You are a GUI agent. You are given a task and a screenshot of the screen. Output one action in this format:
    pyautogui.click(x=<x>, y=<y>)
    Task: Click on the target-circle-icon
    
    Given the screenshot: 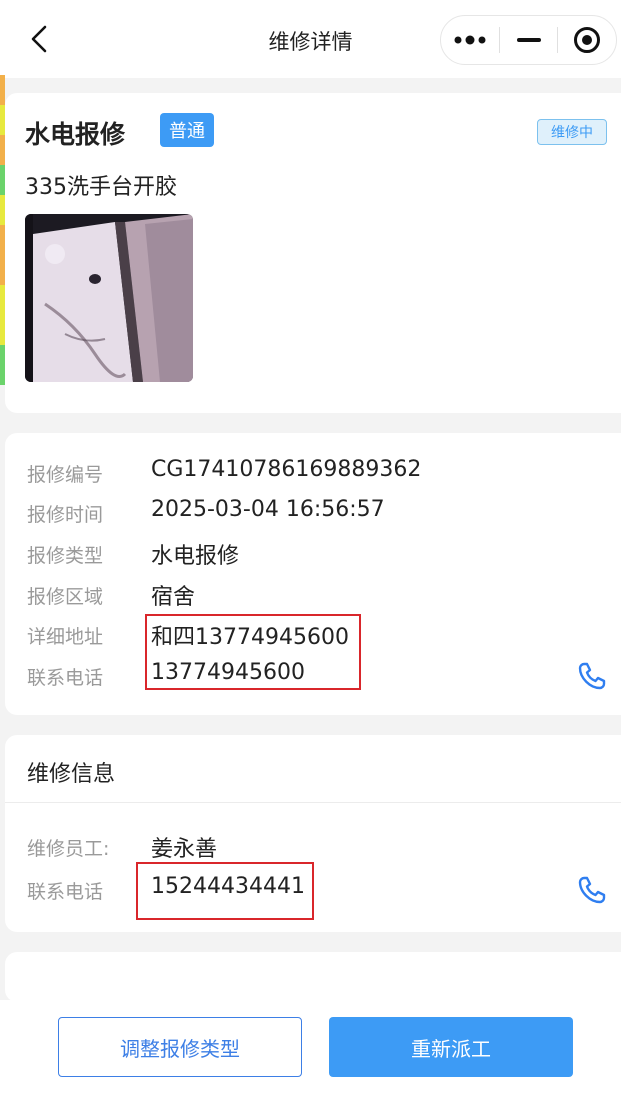 What is the action you would take?
    pyautogui.click(x=587, y=40)
    